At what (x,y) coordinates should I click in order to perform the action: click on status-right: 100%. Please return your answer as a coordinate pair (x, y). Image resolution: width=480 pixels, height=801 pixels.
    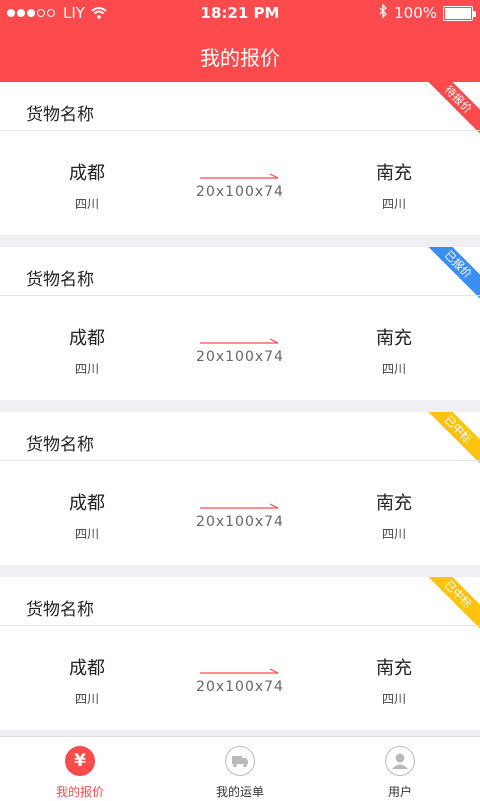
    Looking at the image, I should click on (427, 12).